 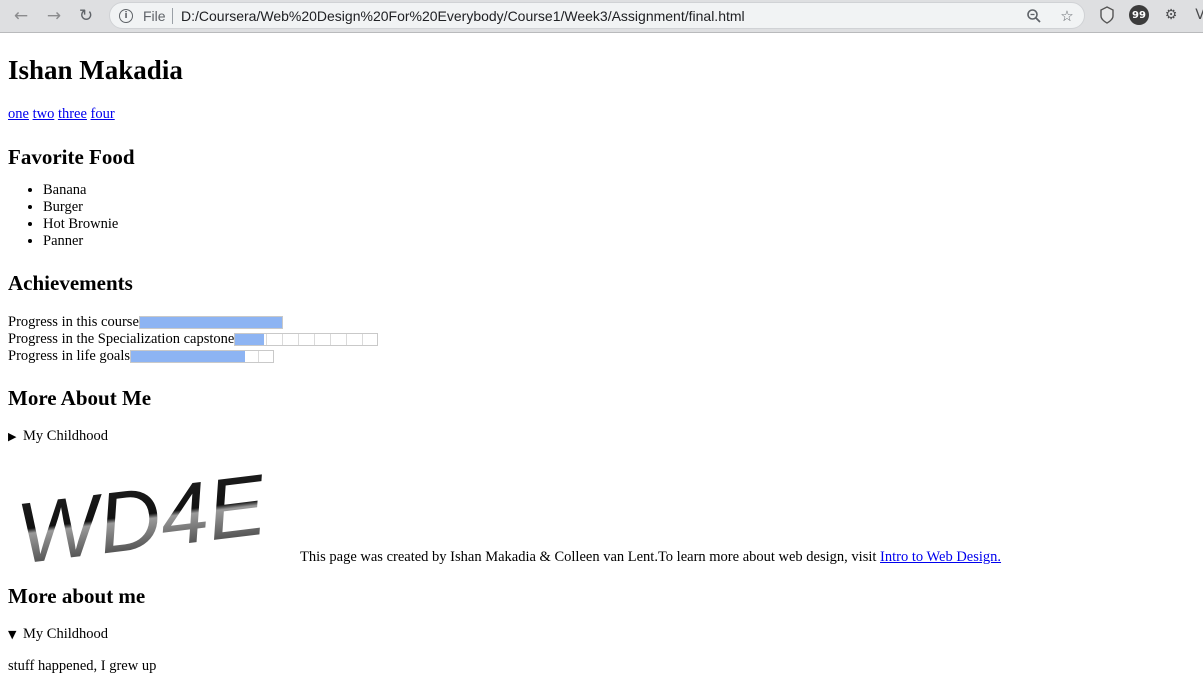 What do you see at coordinates (1067, 16) in the screenshot?
I see `star-icon: ☆` at bounding box center [1067, 16].